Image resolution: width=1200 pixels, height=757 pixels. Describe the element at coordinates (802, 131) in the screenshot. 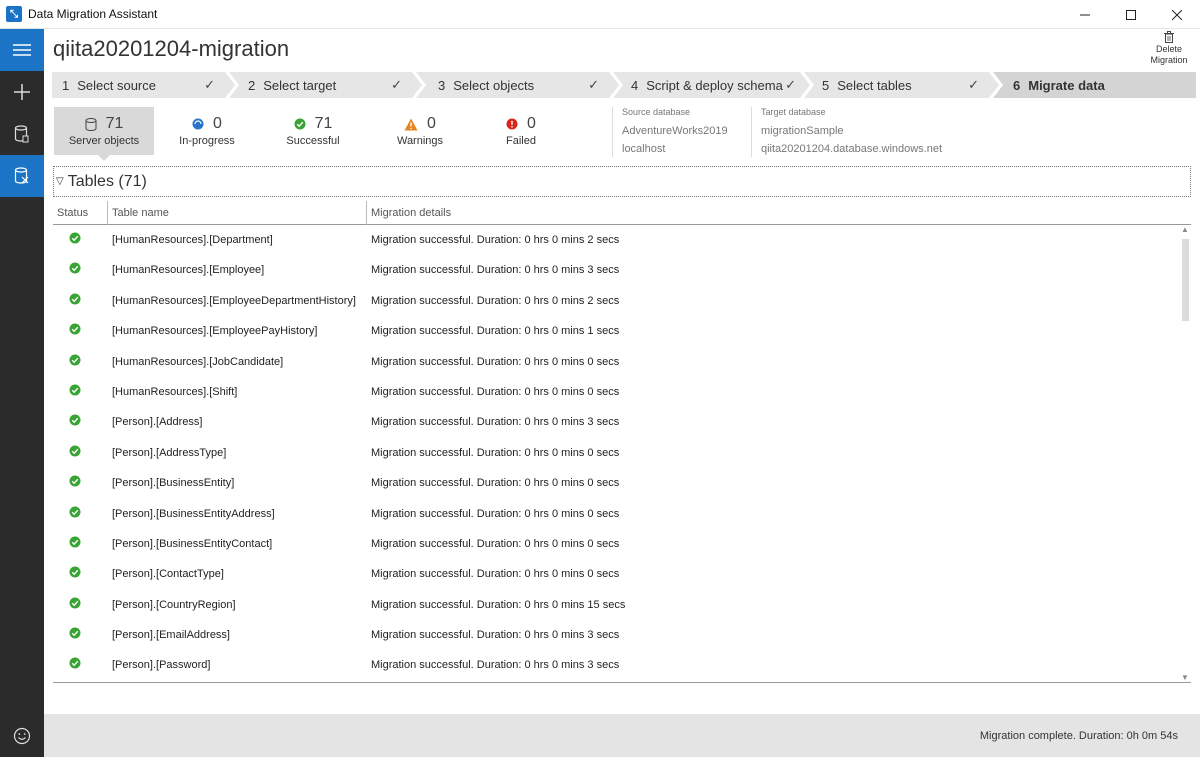

I see `target-db-name: migrationSample` at that location.